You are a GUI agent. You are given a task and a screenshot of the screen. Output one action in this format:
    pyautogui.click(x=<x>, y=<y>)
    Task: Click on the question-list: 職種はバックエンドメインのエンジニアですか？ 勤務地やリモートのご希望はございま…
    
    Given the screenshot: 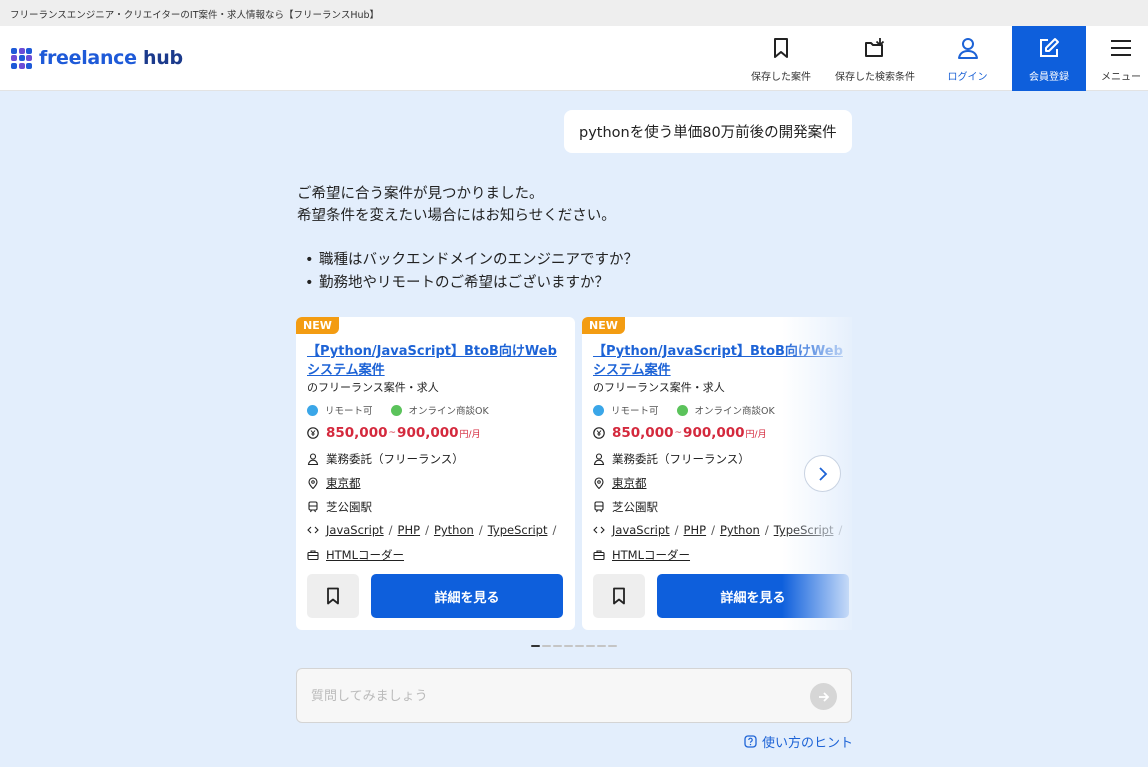 What is the action you would take?
    pyautogui.click(x=577, y=272)
    